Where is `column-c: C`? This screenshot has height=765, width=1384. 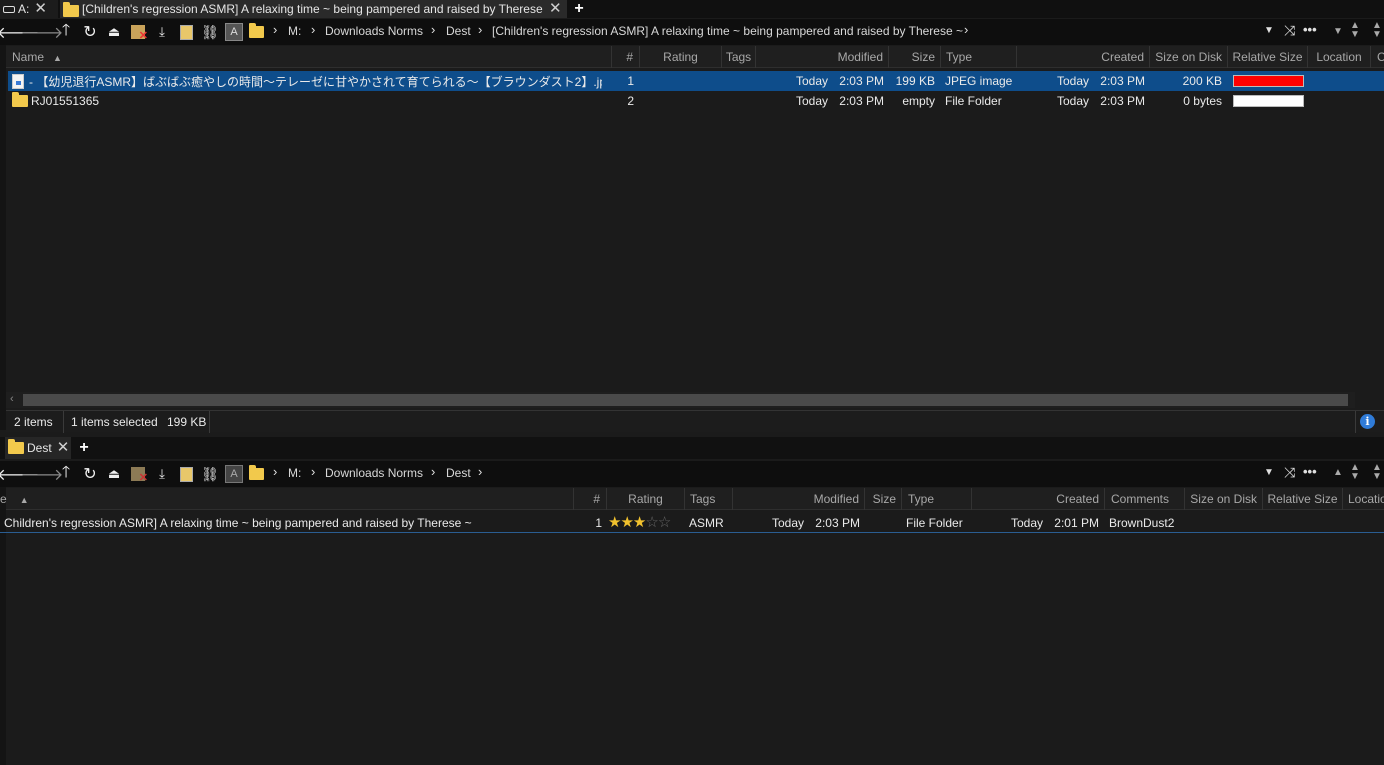
column-c: C is located at coordinates (1377, 57).